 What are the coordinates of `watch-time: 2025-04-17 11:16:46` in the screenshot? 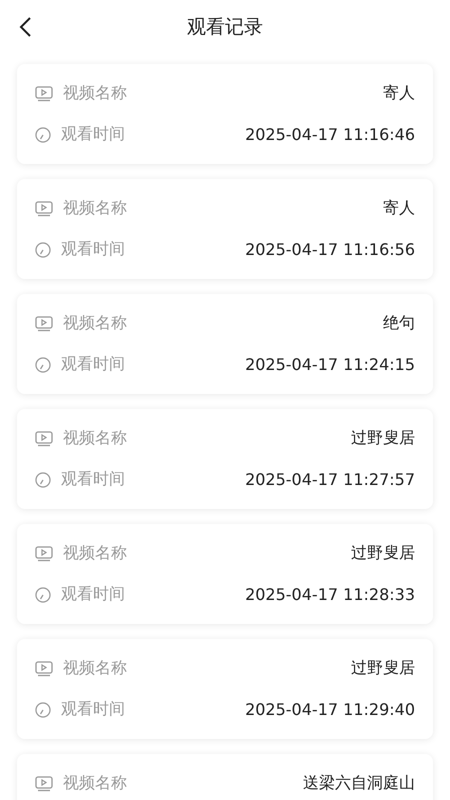 It's located at (330, 134).